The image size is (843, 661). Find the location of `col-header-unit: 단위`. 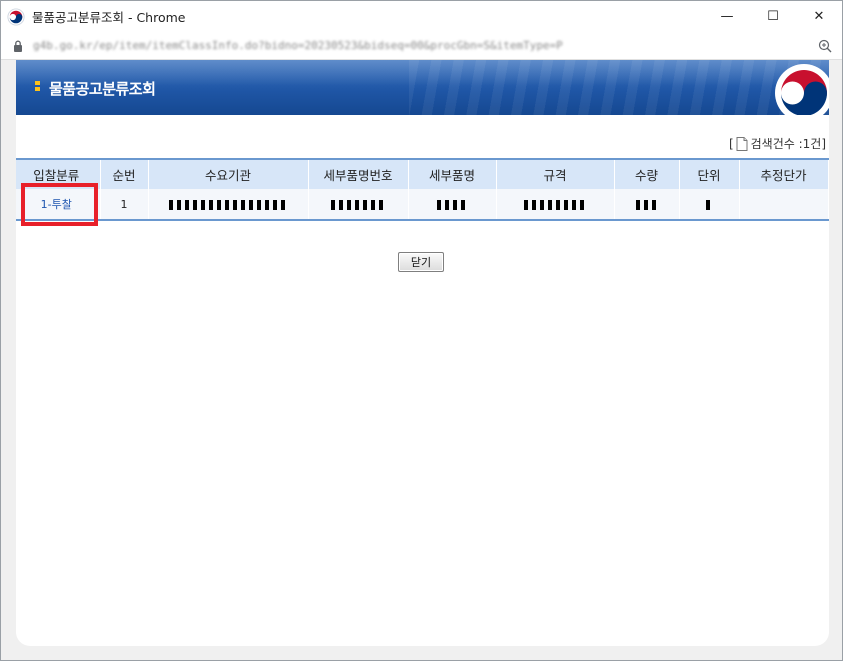

col-header-unit: 단위 is located at coordinates (709, 173).